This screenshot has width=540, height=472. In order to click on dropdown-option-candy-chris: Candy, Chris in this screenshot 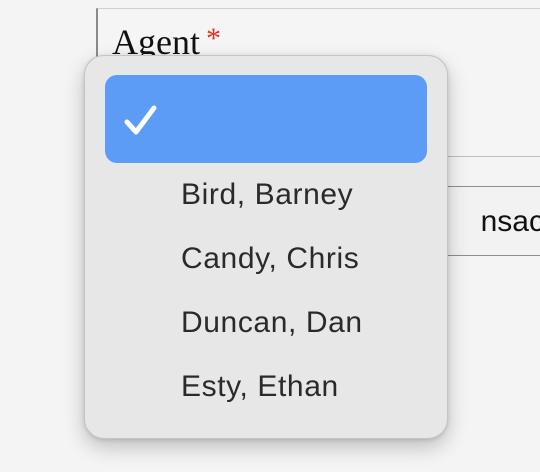, I will do `click(266, 259)`.